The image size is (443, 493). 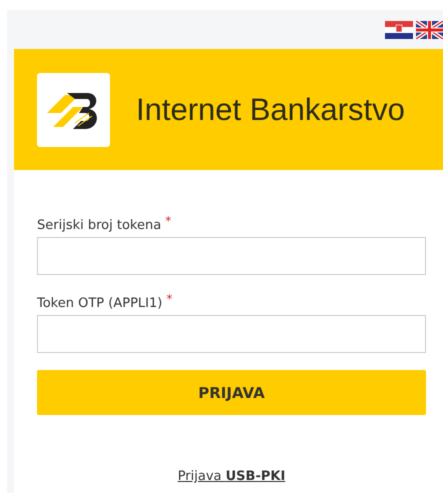 What do you see at coordinates (99, 225) in the screenshot?
I see `field-label: Serijski broj tokena` at bounding box center [99, 225].